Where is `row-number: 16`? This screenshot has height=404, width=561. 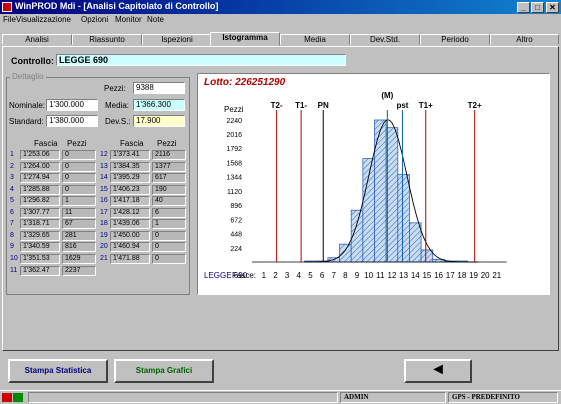 row-number: 16 is located at coordinates (104, 200).